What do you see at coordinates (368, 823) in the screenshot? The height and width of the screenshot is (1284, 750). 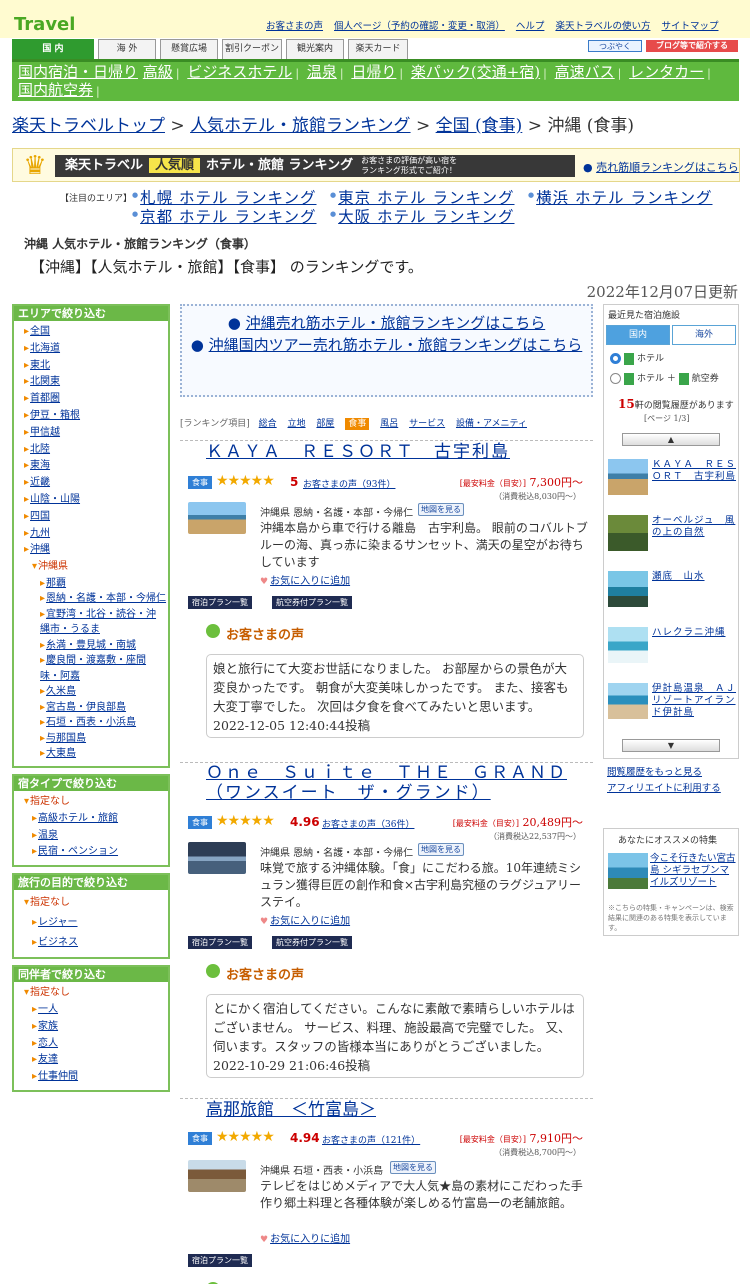 I see `review-count-link: お客さまの声（36件）` at bounding box center [368, 823].